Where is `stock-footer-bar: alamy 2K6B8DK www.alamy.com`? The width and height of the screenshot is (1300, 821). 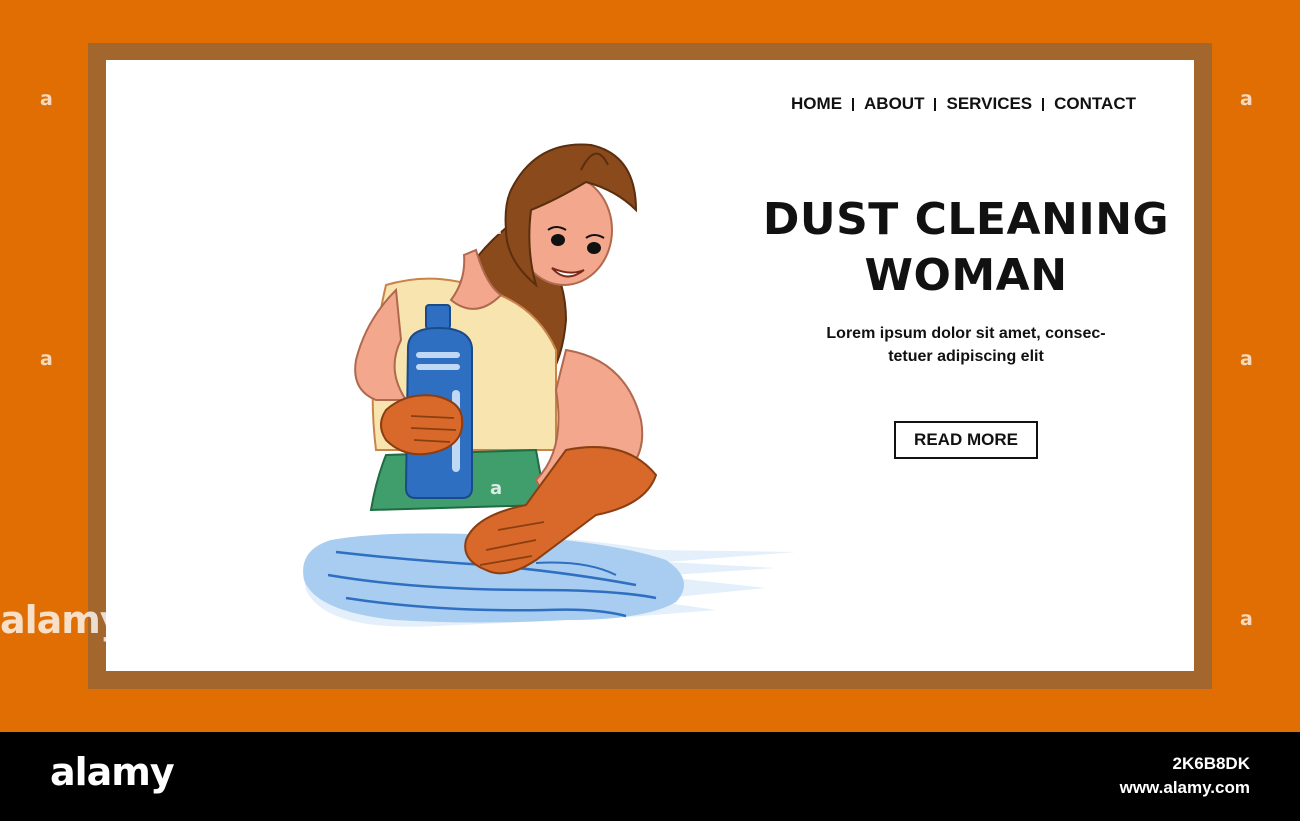
stock-footer-bar: alamy 2K6B8DK www.alamy.com is located at coordinates (650, 776).